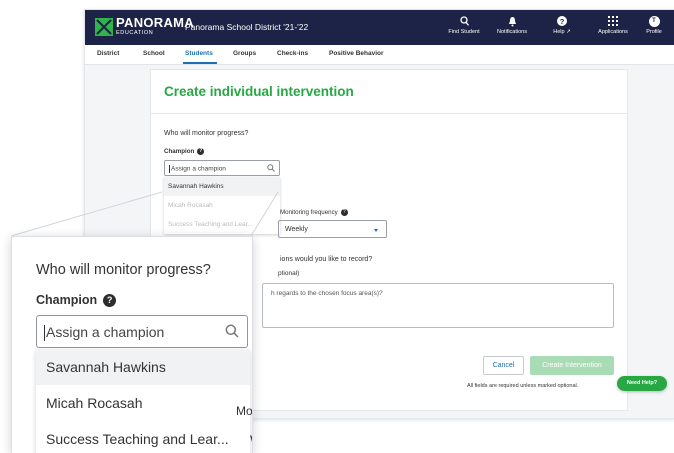 This screenshot has height=453, width=674. I want to click on zoom-champion-placeholder: Assign a champion, so click(105, 332).